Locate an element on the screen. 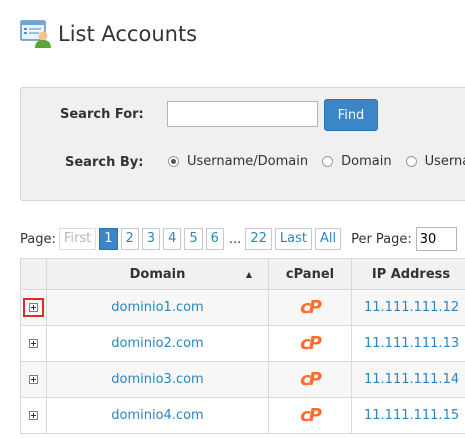 The height and width of the screenshot is (438, 465). table-row: dominio1.com cP 11.111.111.12 is located at coordinates (242, 307).